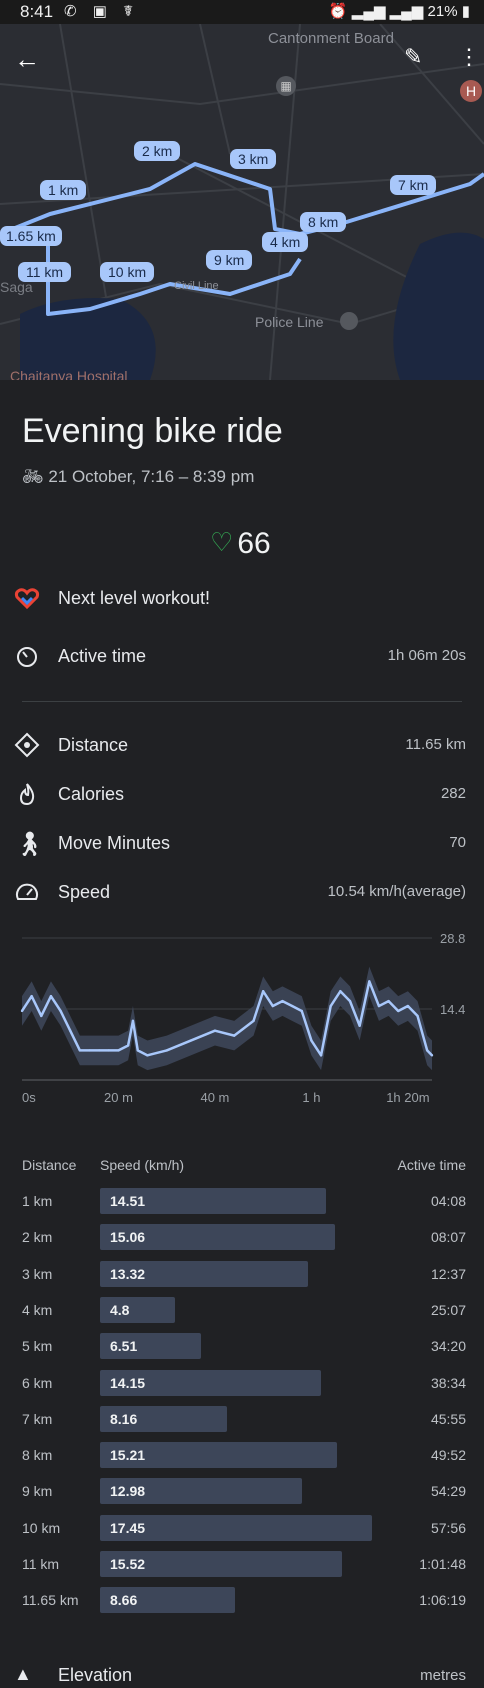  What do you see at coordinates (242, 1025) in the screenshot?
I see `speed-chart: 28.8 14.4 0s 20 m 40 m 1 h 1h 20m` at bounding box center [242, 1025].